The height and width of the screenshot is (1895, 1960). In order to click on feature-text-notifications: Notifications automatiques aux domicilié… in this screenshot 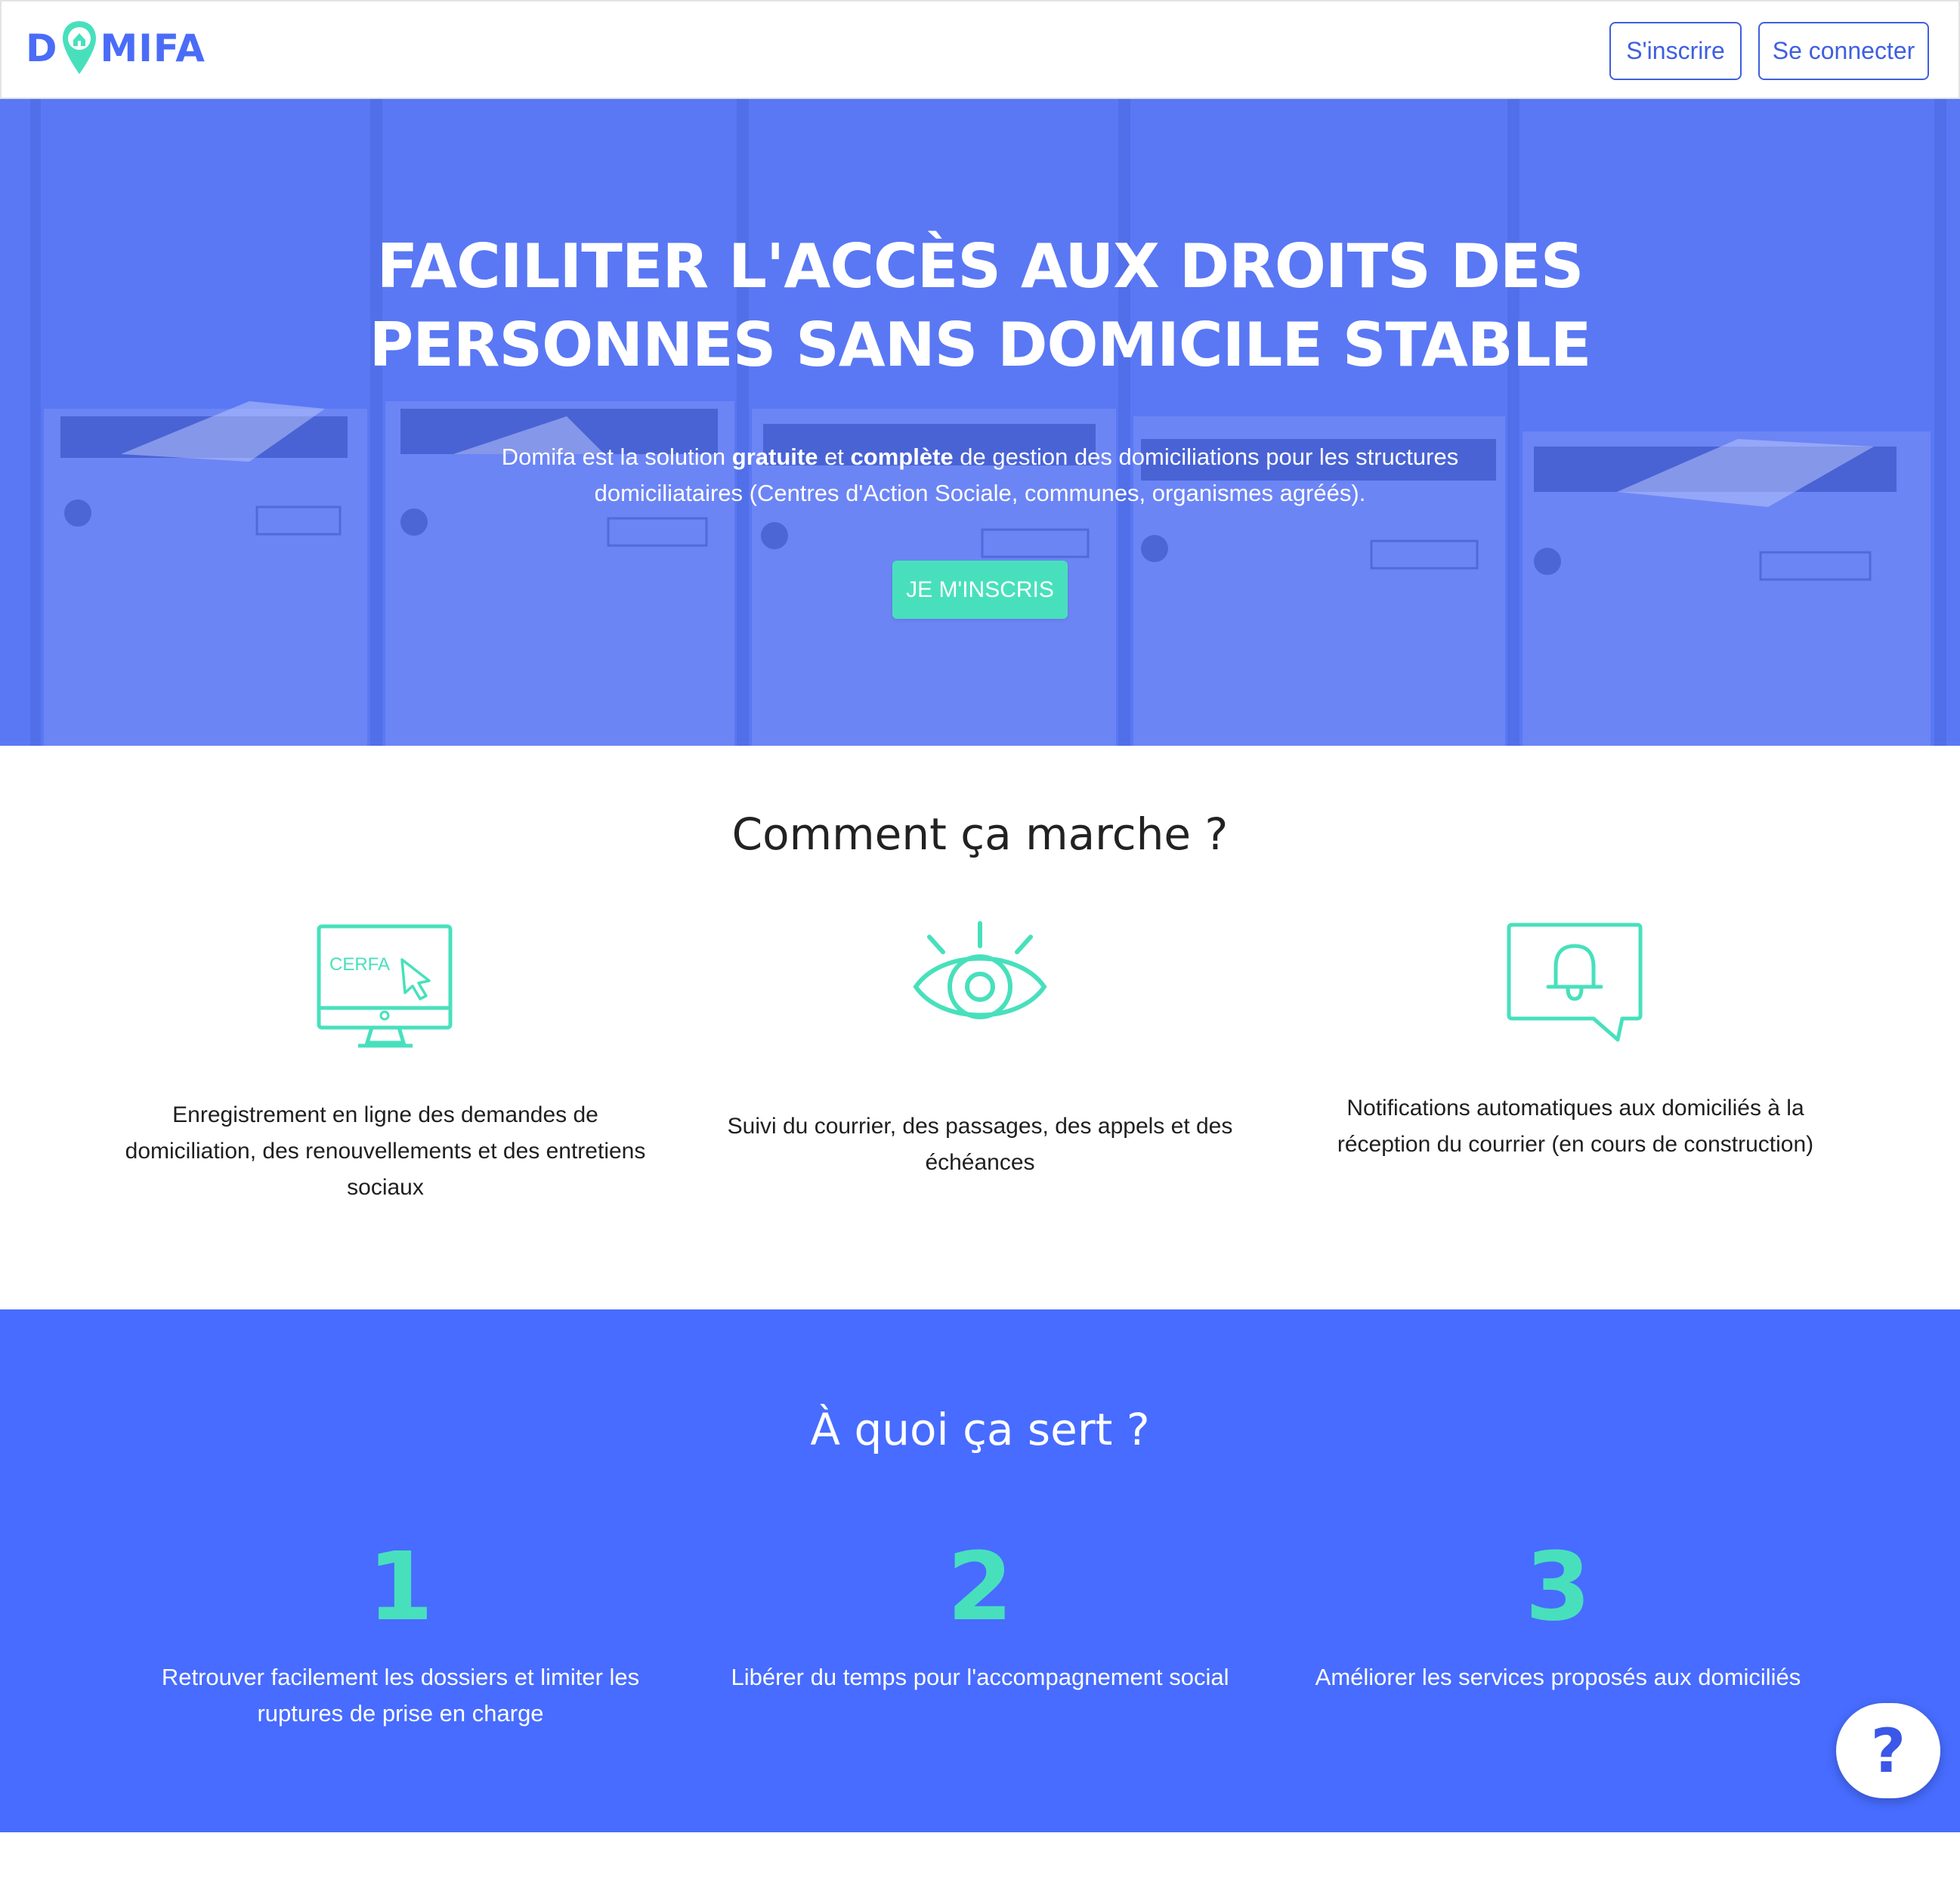, I will do `click(1575, 1126)`.